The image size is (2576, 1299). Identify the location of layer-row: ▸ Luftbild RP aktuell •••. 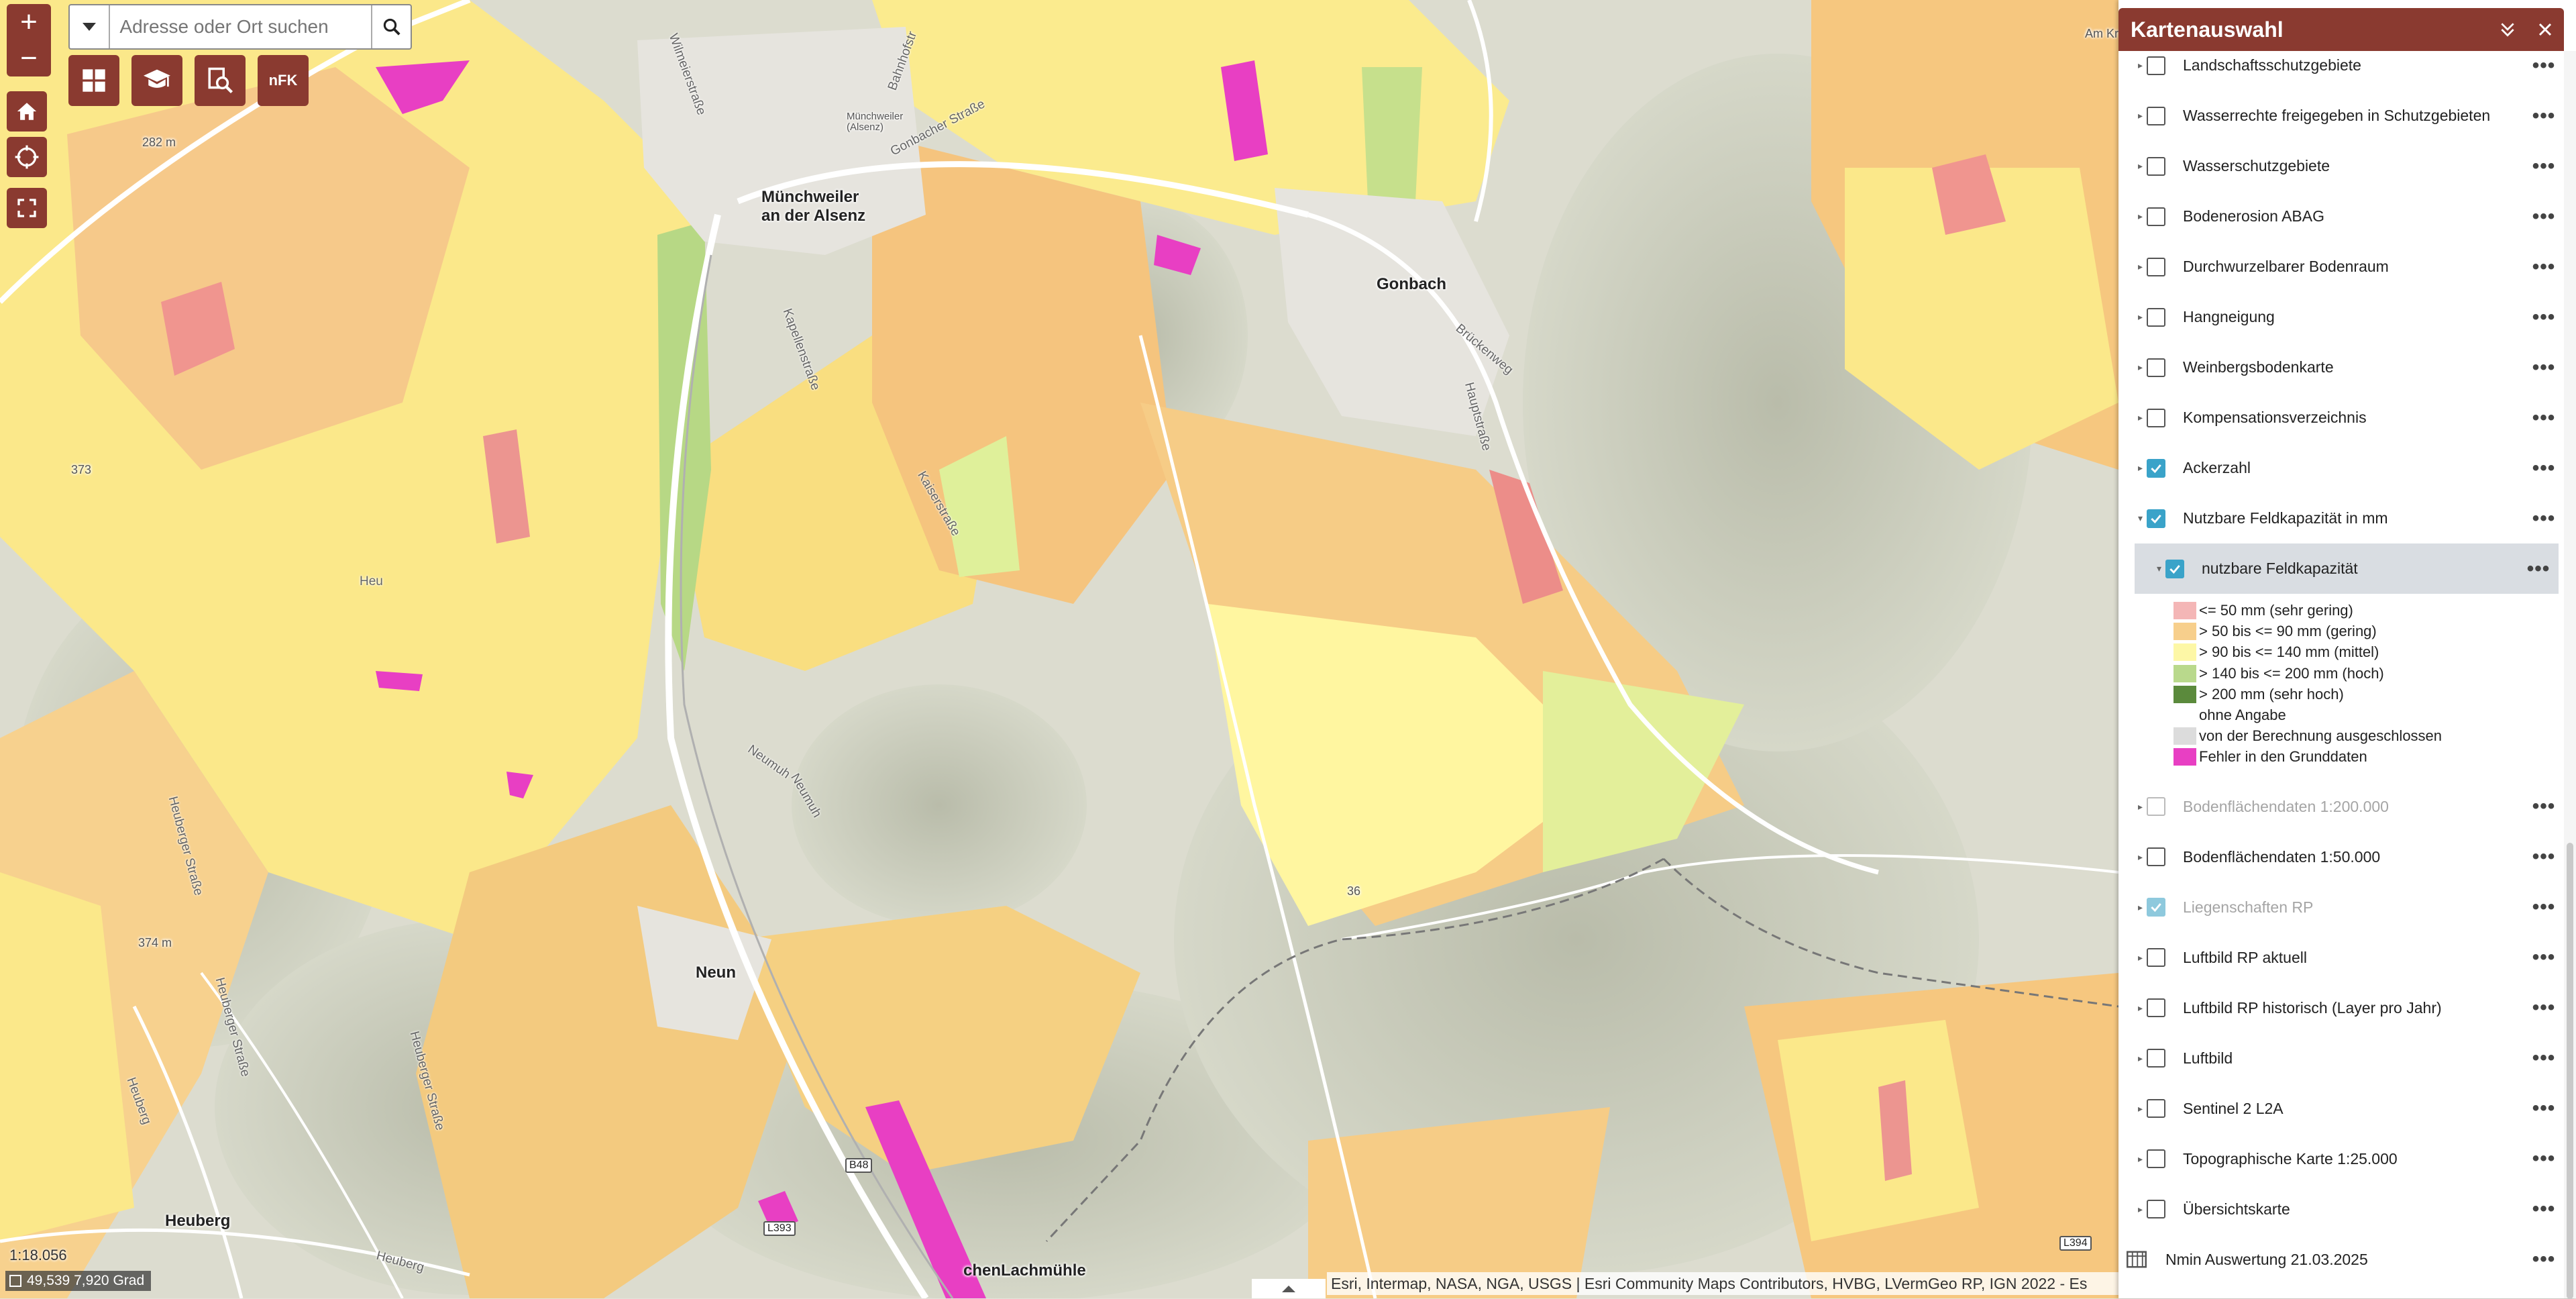
(2341, 958).